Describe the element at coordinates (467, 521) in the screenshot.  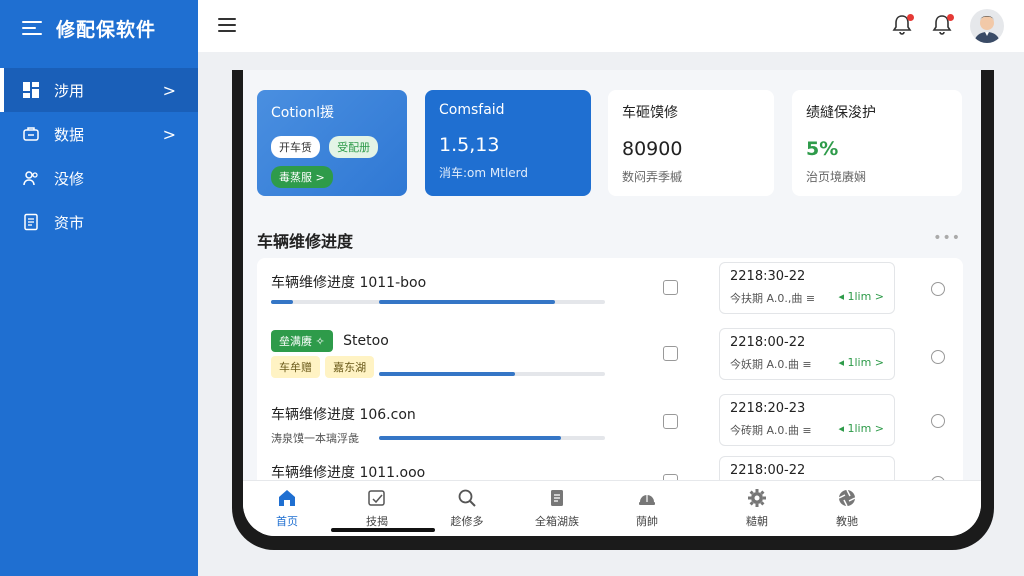
I see `tab-label: 趁修多` at that location.